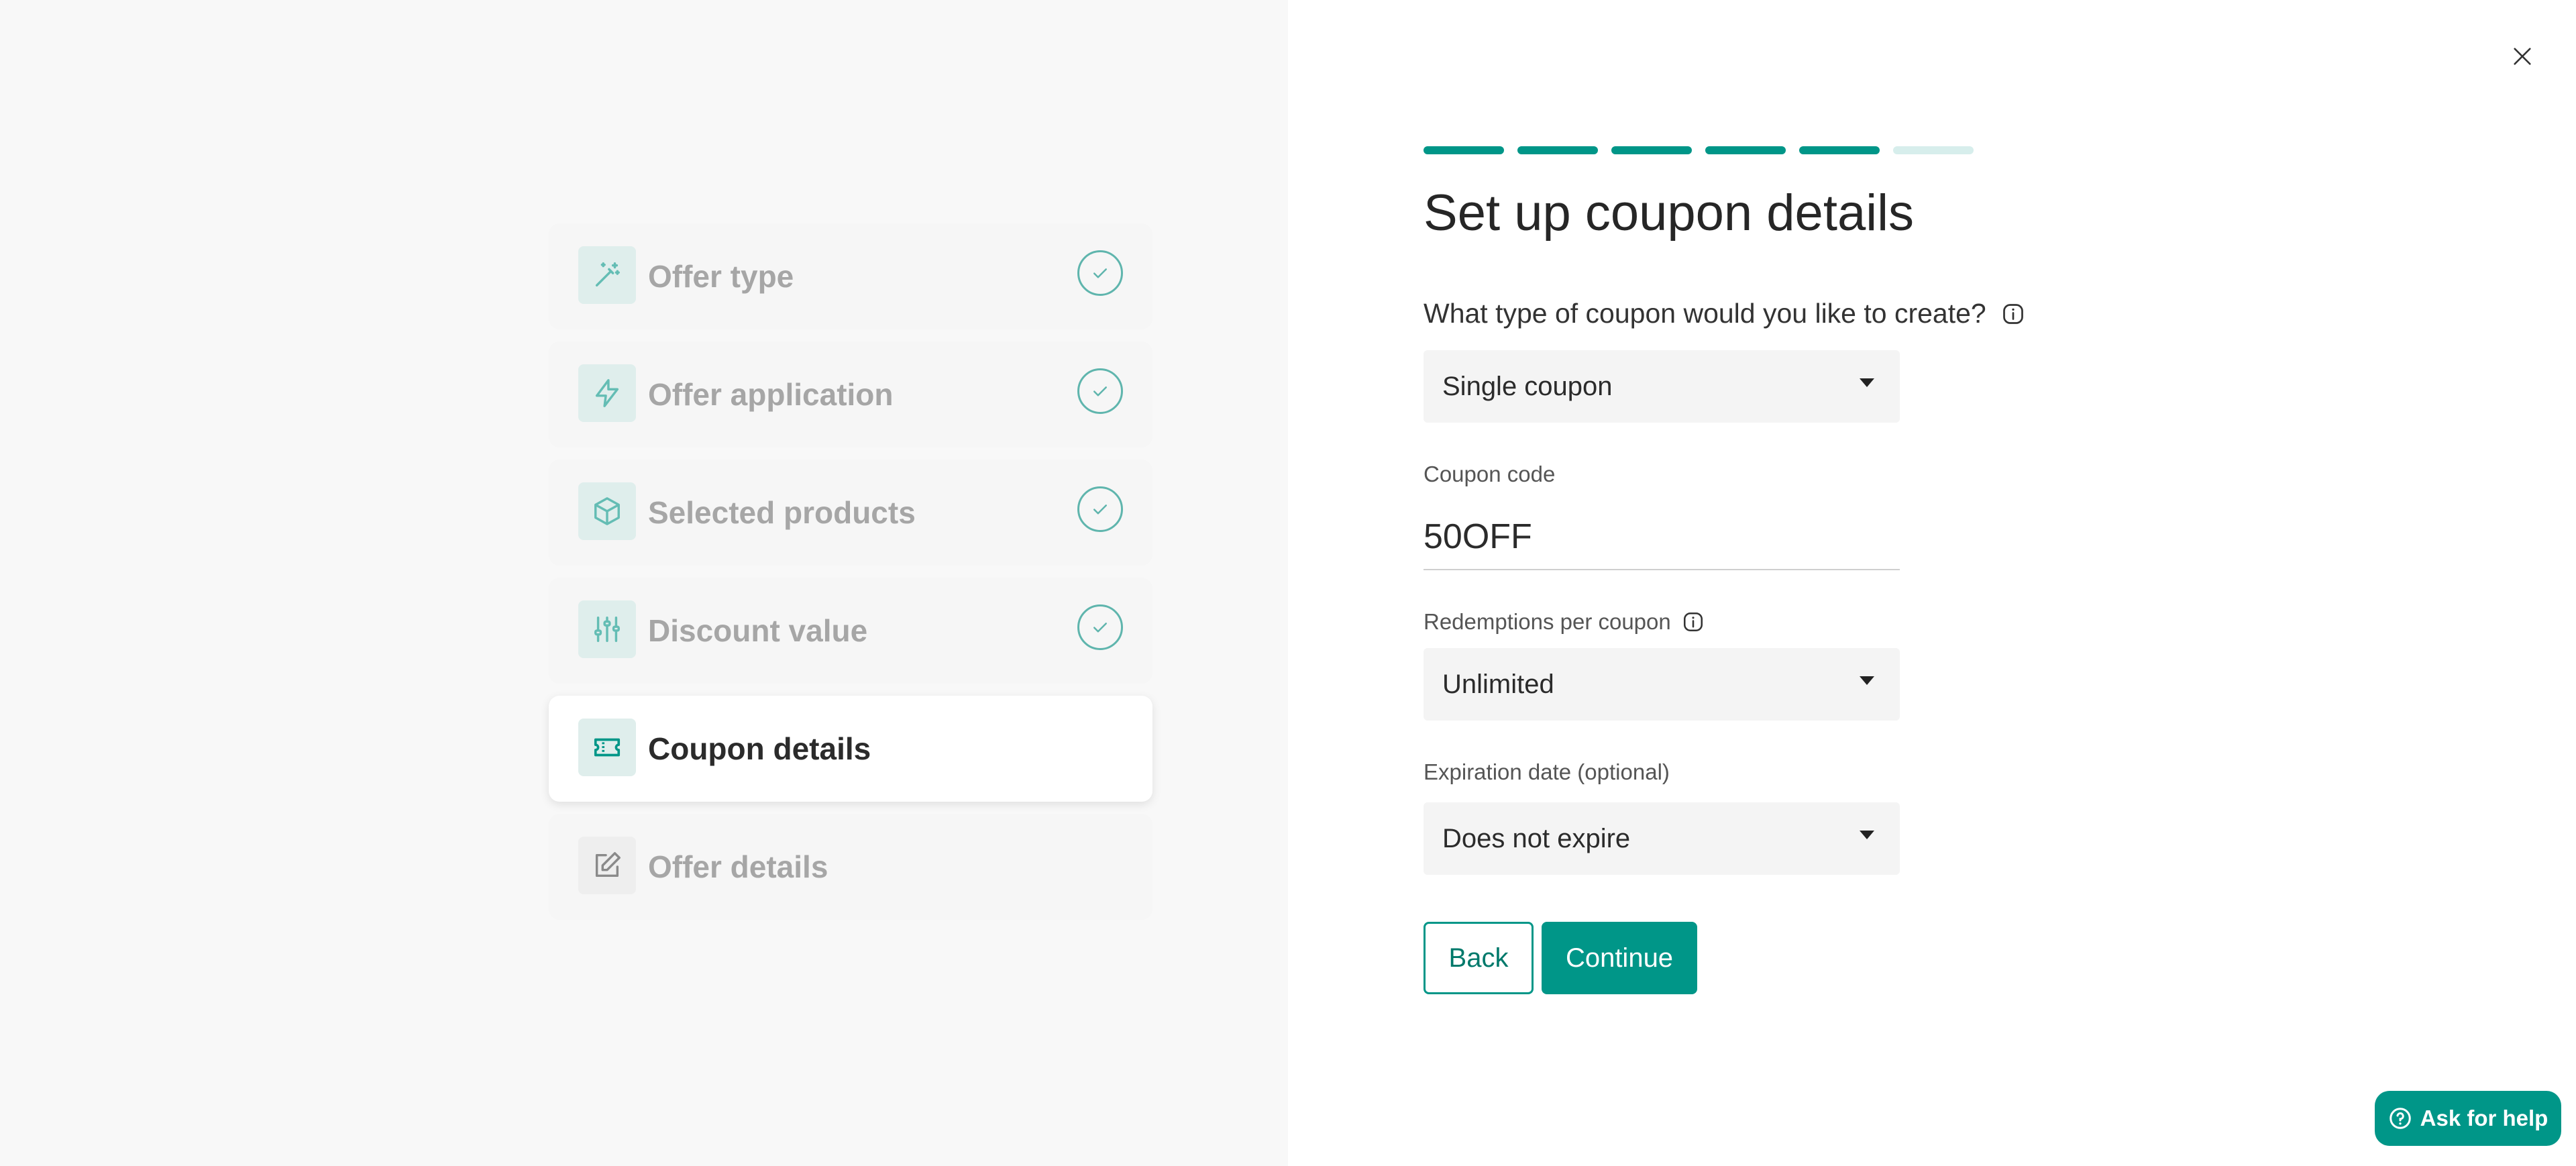  Describe the element at coordinates (1527, 386) in the screenshot. I see `coupon-type-value: Single coupon` at that location.